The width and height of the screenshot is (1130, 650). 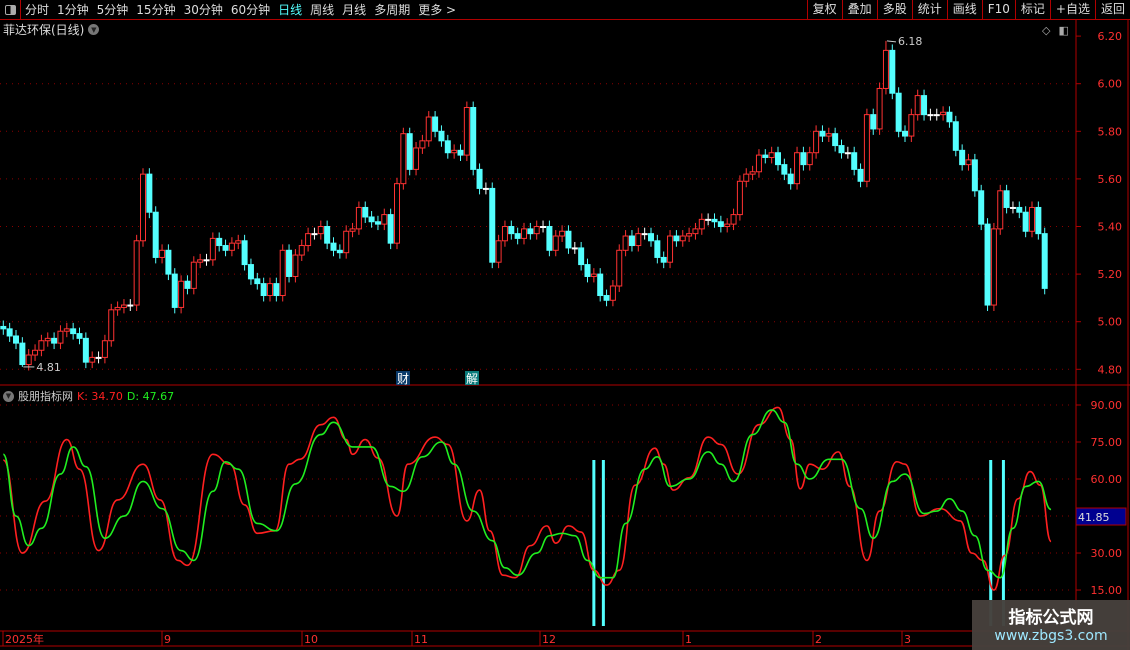 What do you see at coordinates (1112, 10) in the screenshot?
I see `toolbar-button: 返回` at bounding box center [1112, 10].